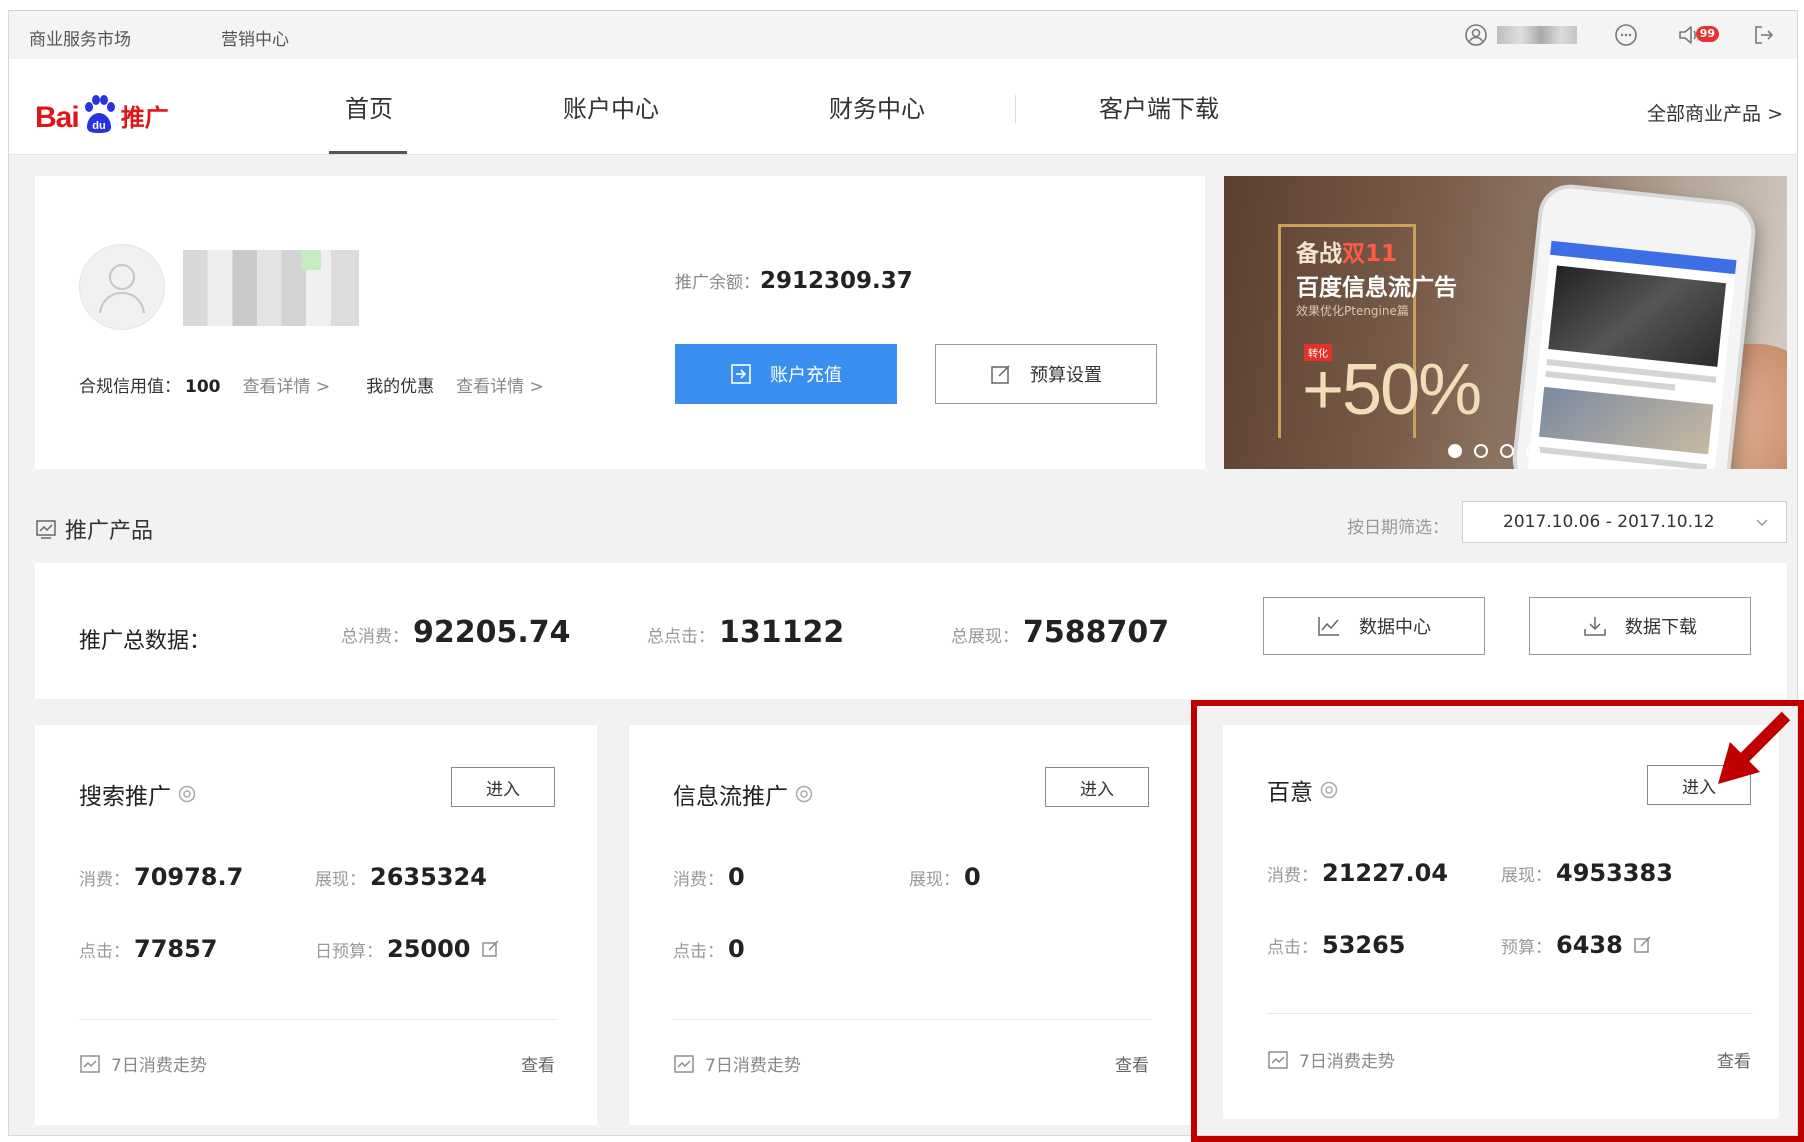  What do you see at coordinates (985, 637) in the screenshot?
I see `total-impressions-label: 总展现：` at bounding box center [985, 637].